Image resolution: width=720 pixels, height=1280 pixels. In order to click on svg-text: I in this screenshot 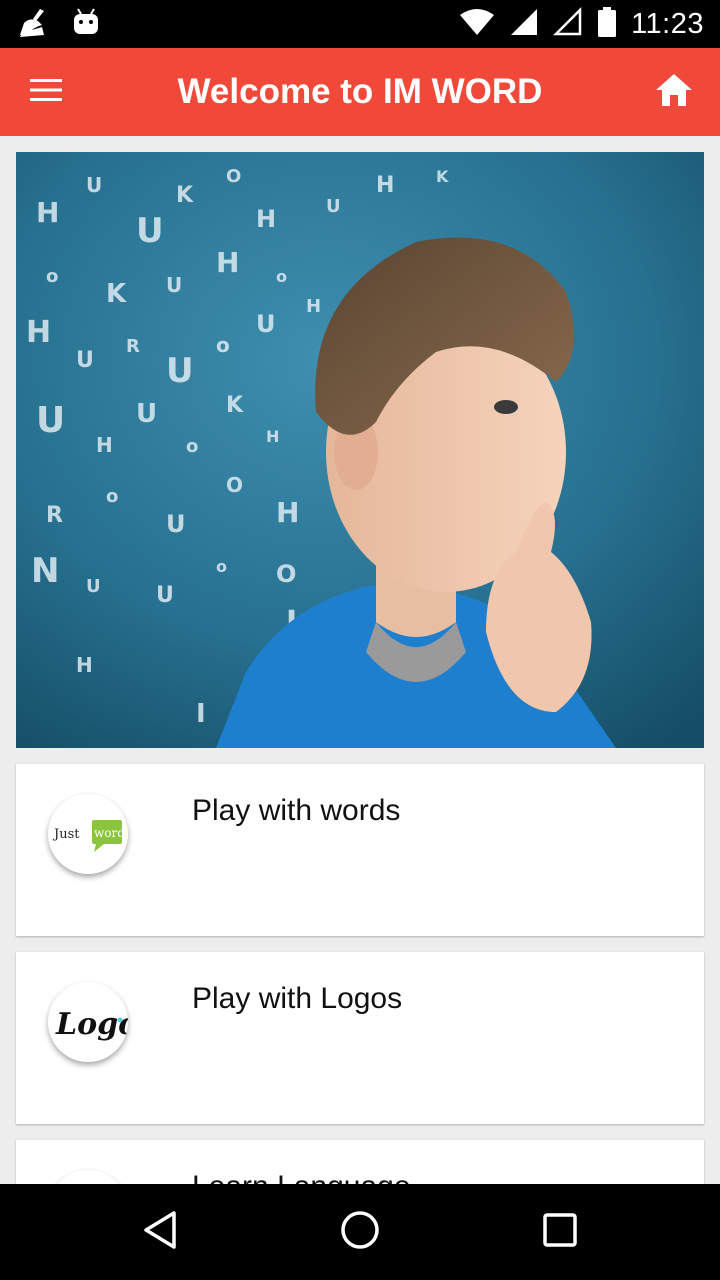, I will do `click(201, 714)`.